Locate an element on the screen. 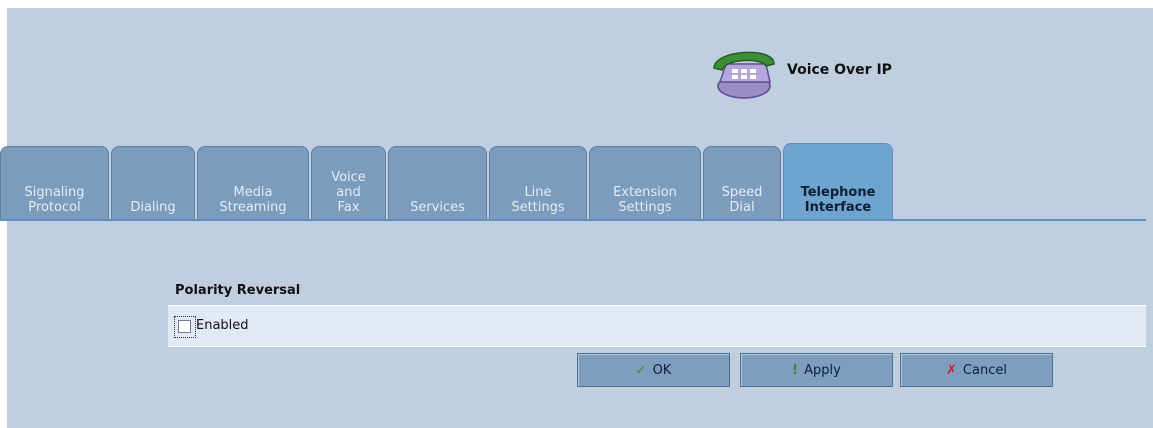 The image size is (1153, 428). tab-extension-settings: Extension Settings is located at coordinates (645, 182).